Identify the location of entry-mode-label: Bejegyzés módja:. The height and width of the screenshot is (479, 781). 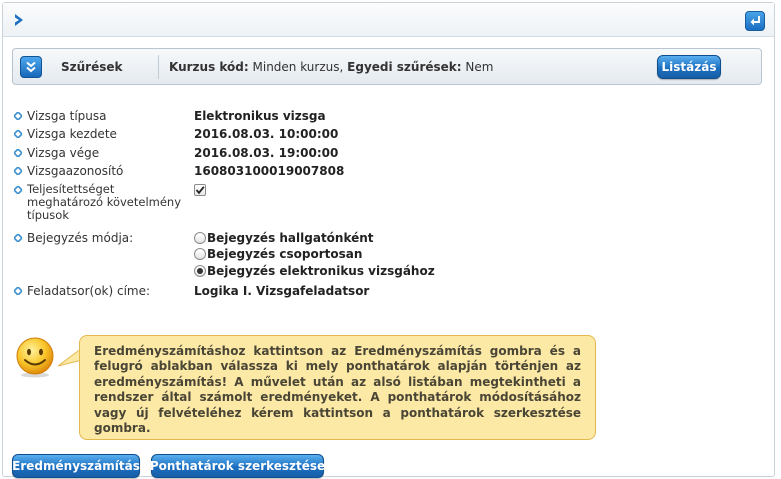
(80, 238).